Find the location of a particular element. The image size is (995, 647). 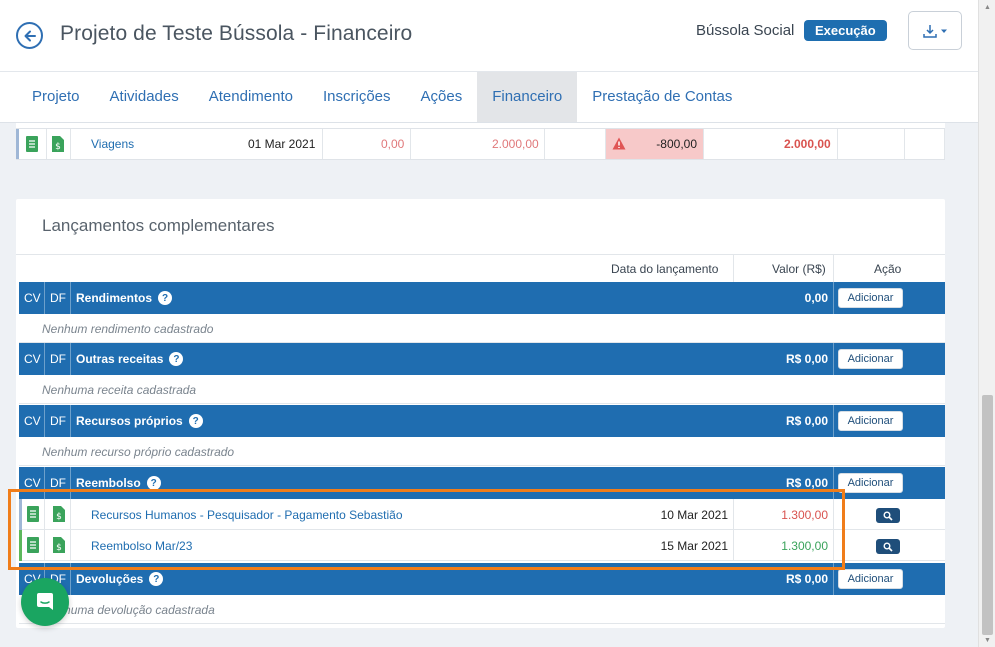

tab-financeiro: Financeiro is located at coordinates (527, 97).